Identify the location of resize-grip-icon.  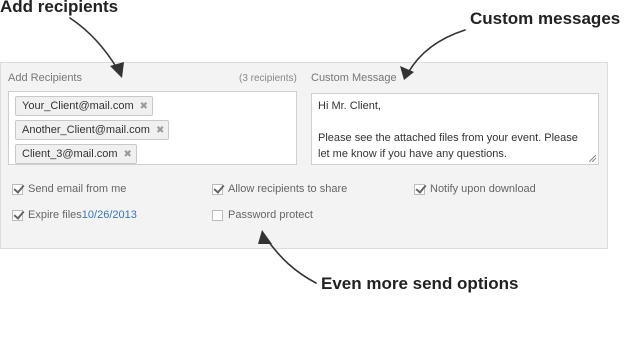
(592, 158).